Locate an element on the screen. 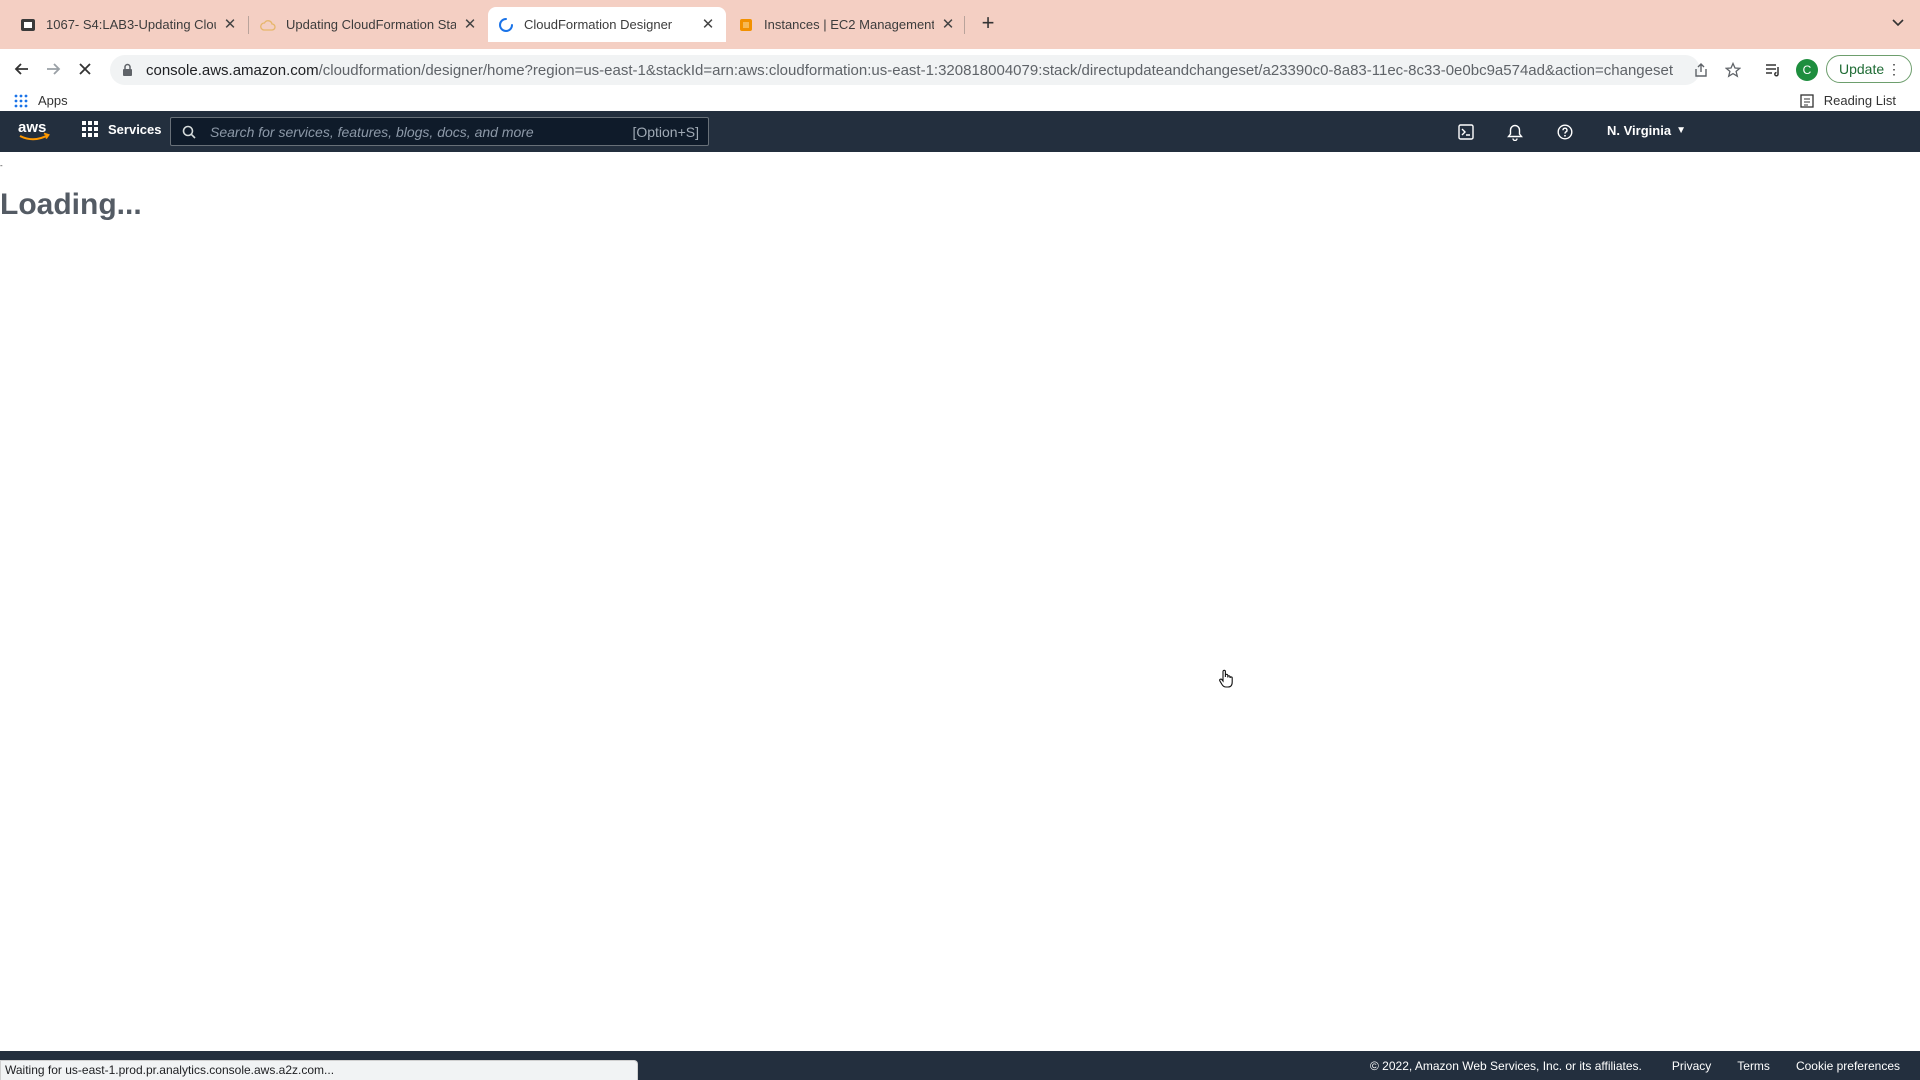 This screenshot has width=1920, height=1080. terms-link: Terms is located at coordinates (1753, 1066).